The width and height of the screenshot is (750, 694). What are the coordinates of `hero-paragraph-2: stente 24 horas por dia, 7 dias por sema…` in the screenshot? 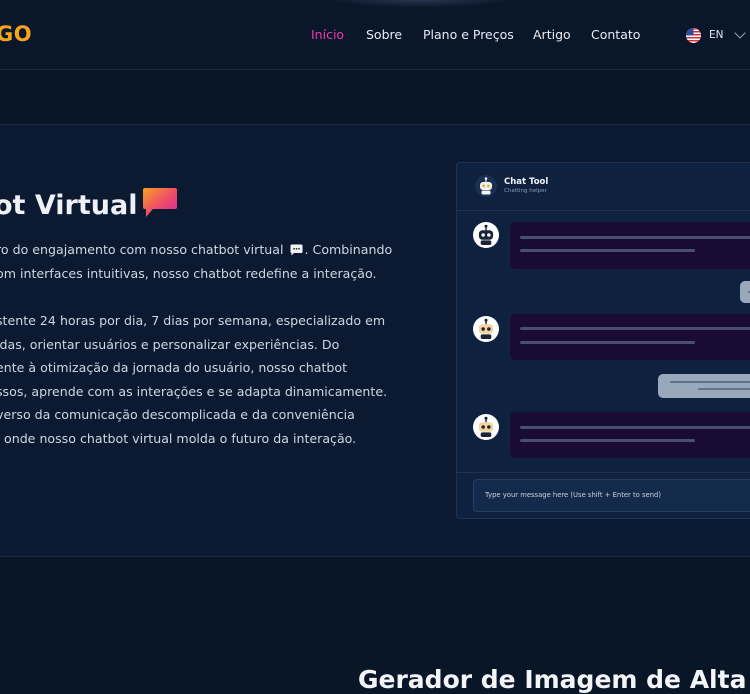 It's located at (218, 379).